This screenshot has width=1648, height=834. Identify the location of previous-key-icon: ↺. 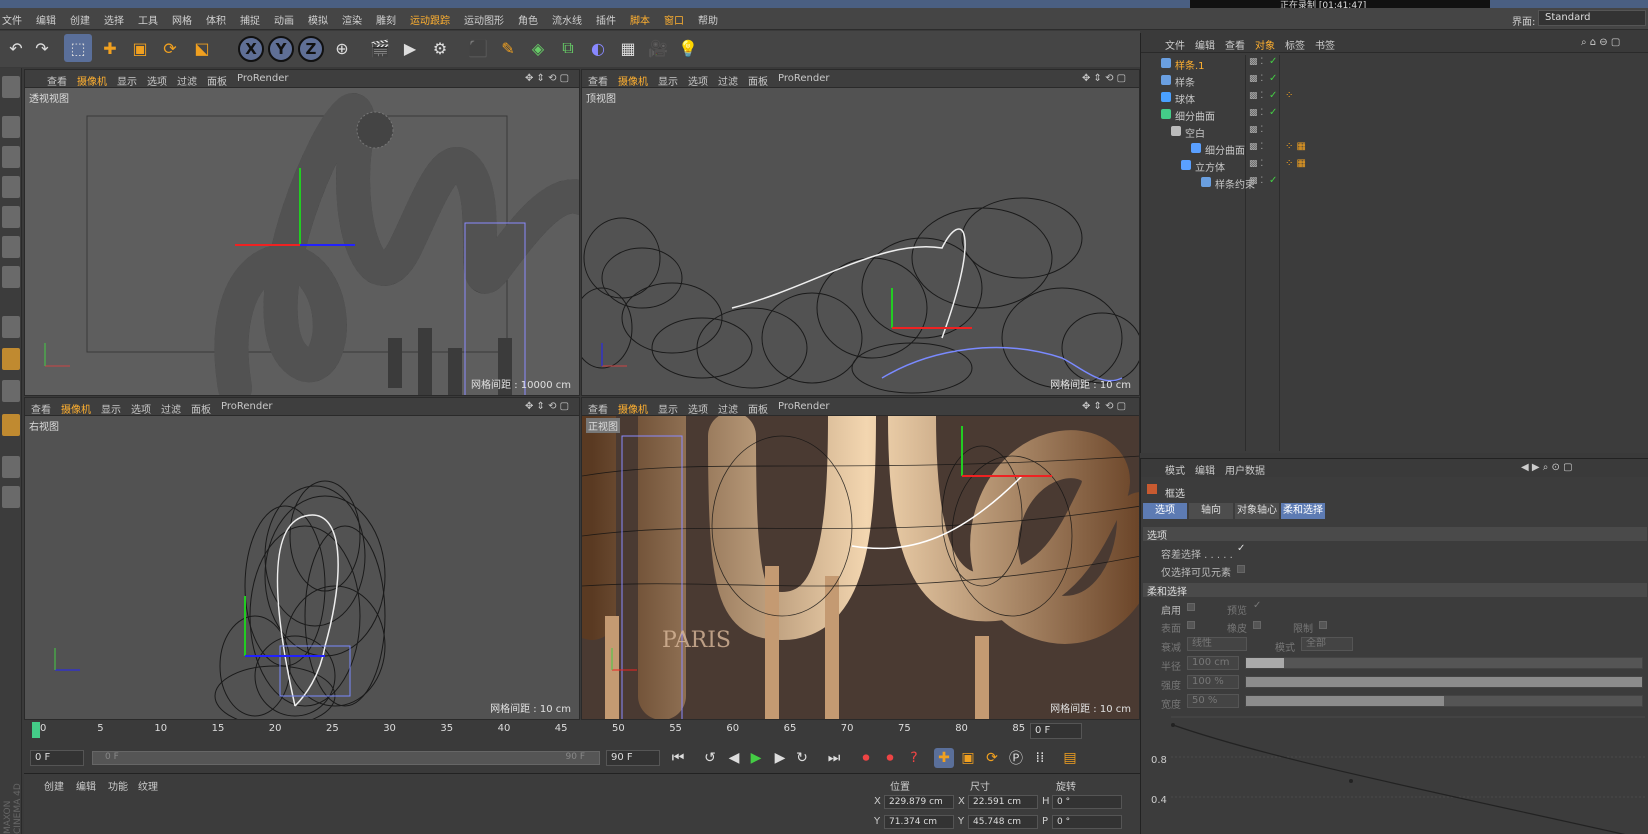
(710, 758).